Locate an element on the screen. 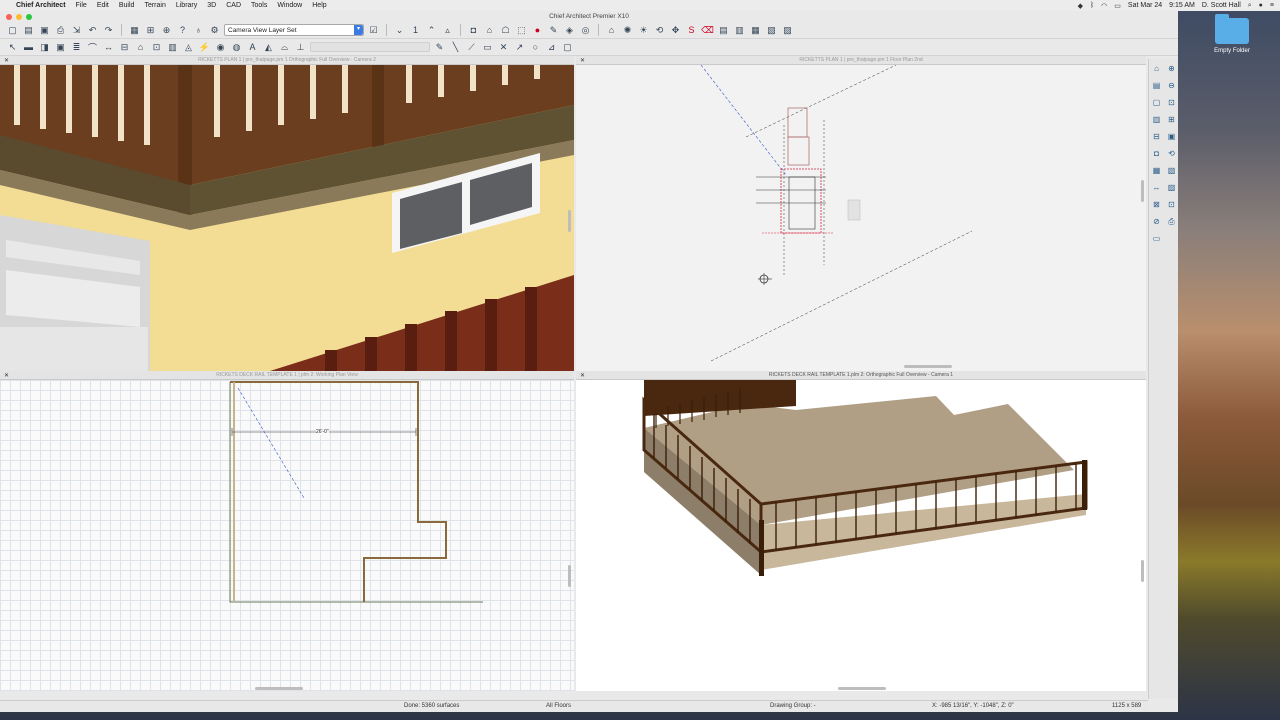 The width and height of the screenshot is (1280, 720). menu-file: File is located at coordinates (81, 5).